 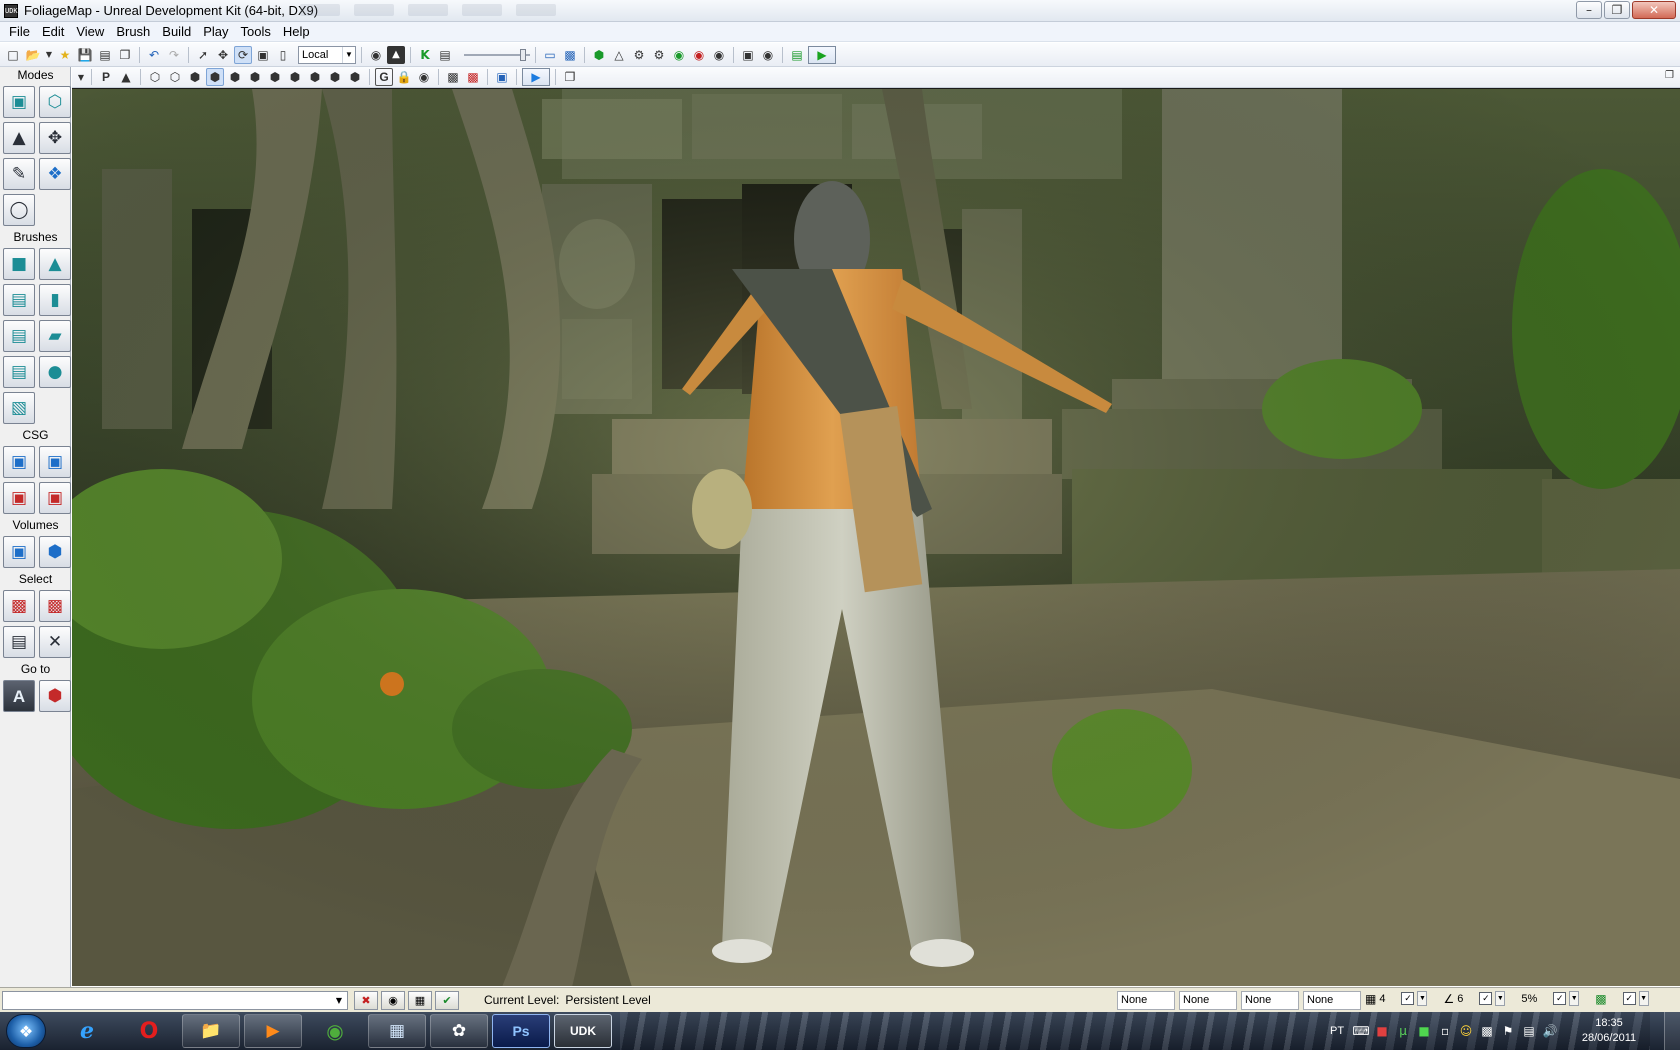 I want to click on curved-stair-button: ▤, so click(x=19, y=300).